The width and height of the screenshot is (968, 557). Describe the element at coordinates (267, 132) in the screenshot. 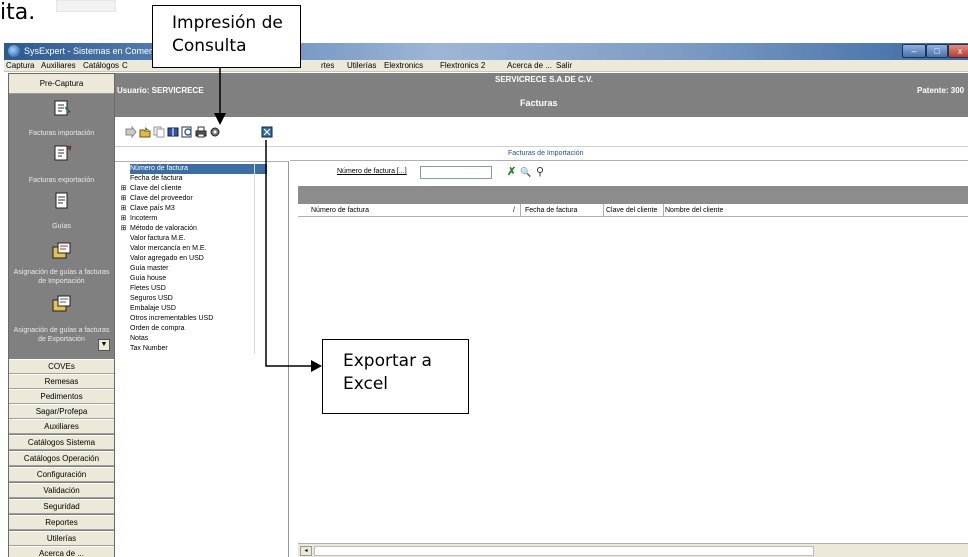

I see `excel-export-icon` at that location.